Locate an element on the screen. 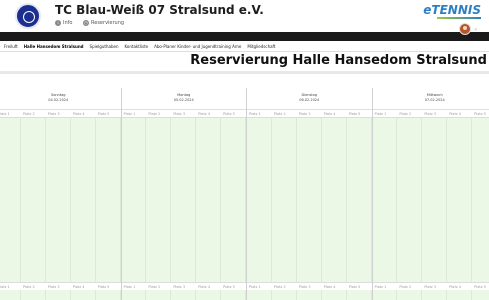  nav-item-mitgliedschaft: Mitgliedschaft is located at coordinates (261, 46).